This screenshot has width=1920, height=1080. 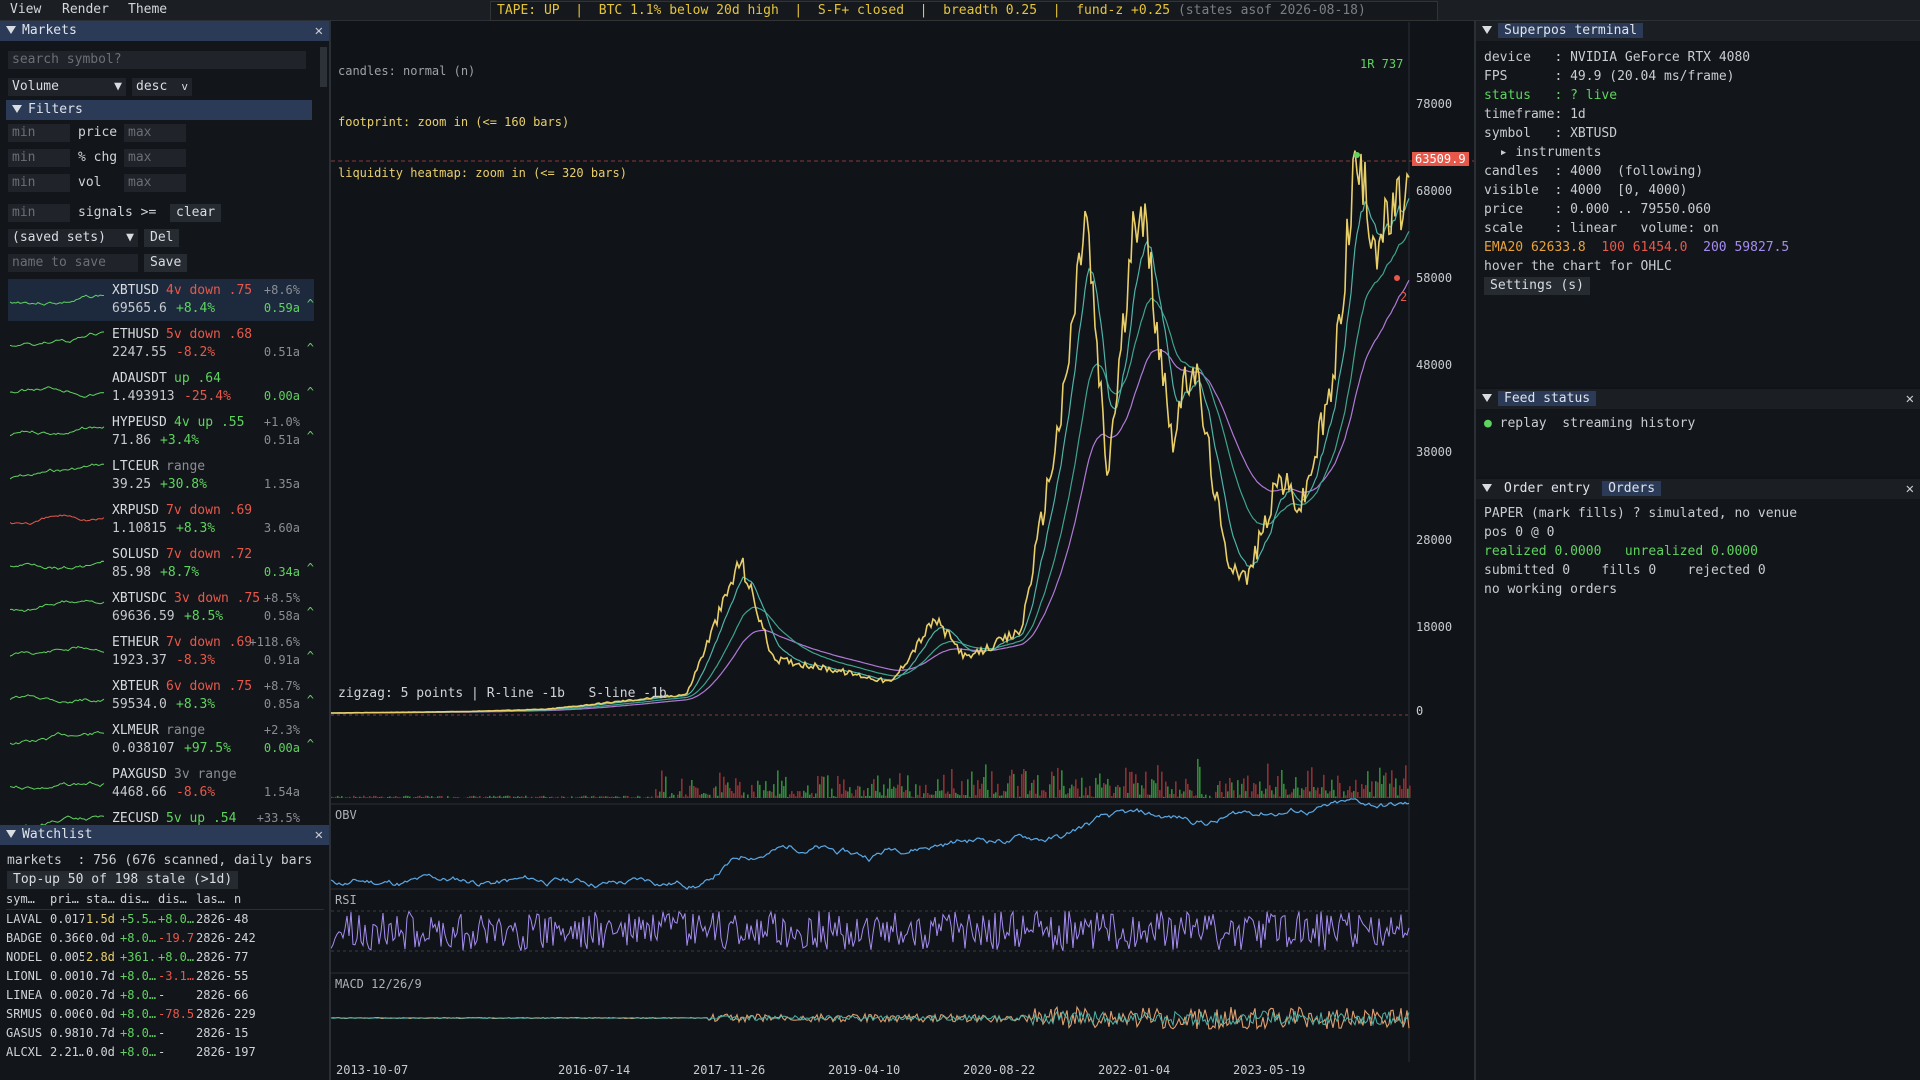 What do you see at coordinates (39, 213) in the screenshot?
I see `signals-min-input: min` at bounding box center [39, 213].